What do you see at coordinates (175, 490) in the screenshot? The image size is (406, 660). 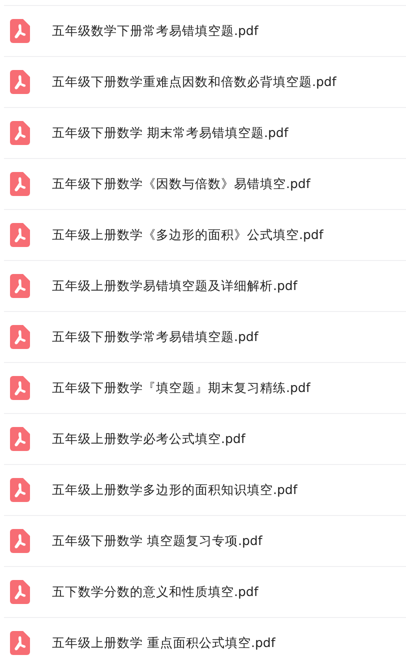 I see `file-name: 五年级上册数学多边形的面积知识填空.pdf` at bounding box center [175, 490].